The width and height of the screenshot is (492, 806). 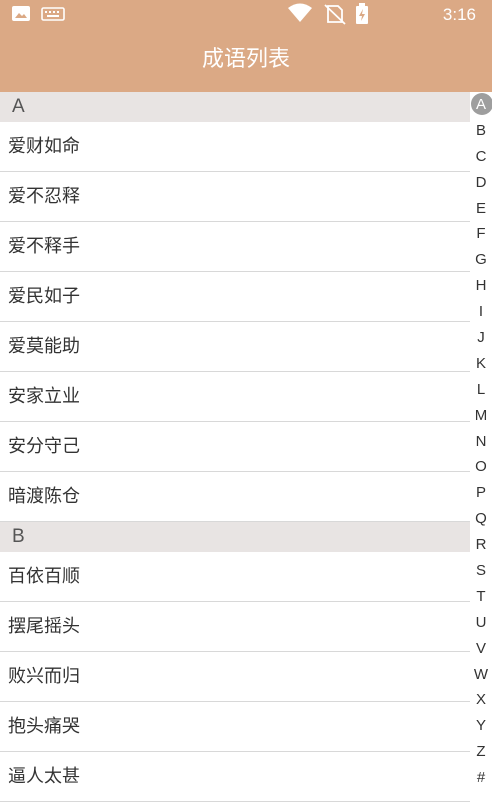 What do you see at coordinates (481, 105) in the screenshot?
I see `index-letter-a: A` at bounding box center [481, 105].